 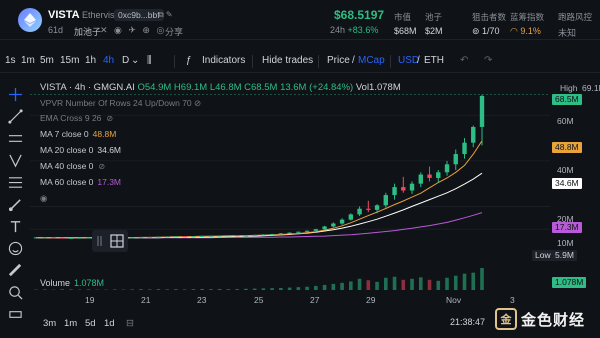 I want to click on ma60-indicator: MA 60 close 0 17.3M, so click(x=80, y=182).